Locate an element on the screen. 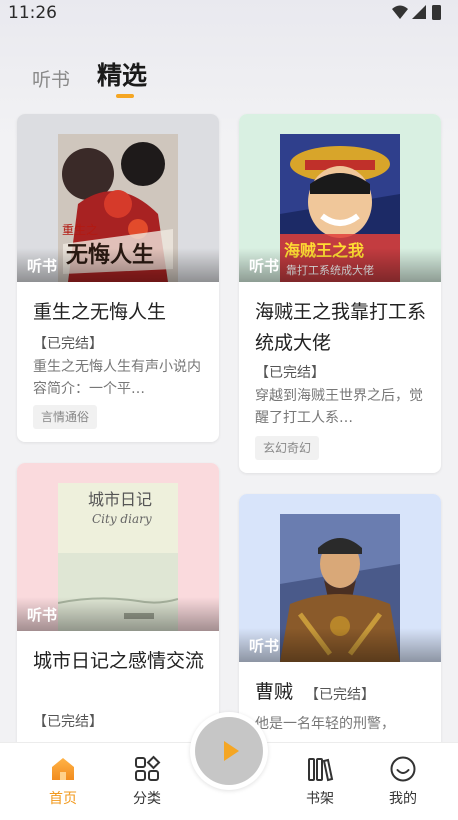 Image resolution: width=458 pixels, height=820 pixels. book-title: 重生之无悔人生 is located at coordinates (100, 312).